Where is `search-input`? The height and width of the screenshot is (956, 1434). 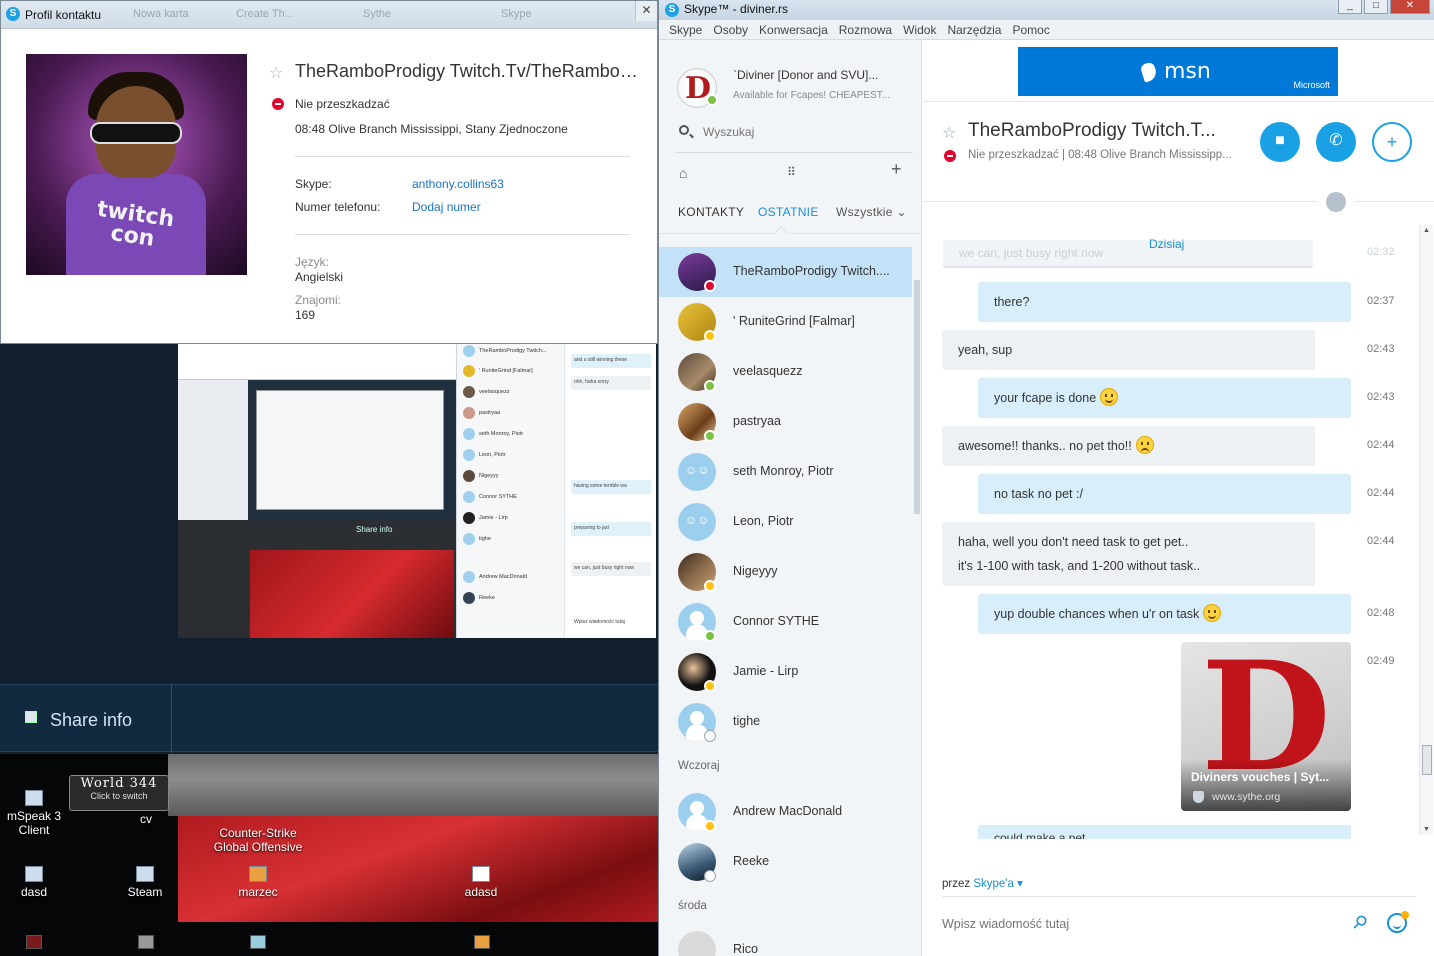 search-input is located at coordinates (803, 132).